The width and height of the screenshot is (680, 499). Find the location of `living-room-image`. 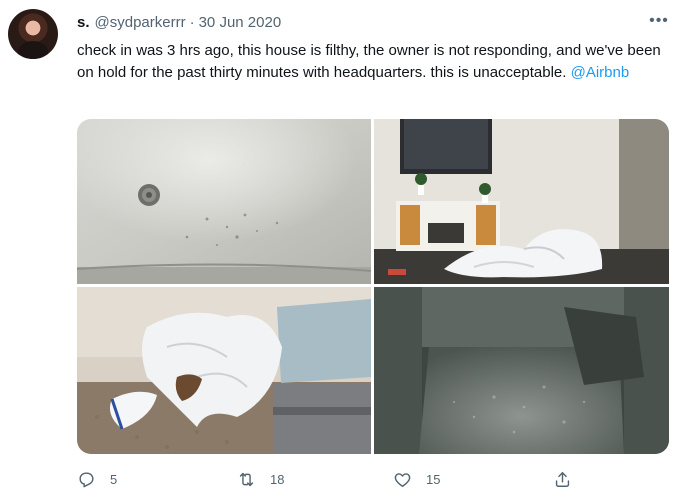

living-room-image is located at coordinates (521, 201).